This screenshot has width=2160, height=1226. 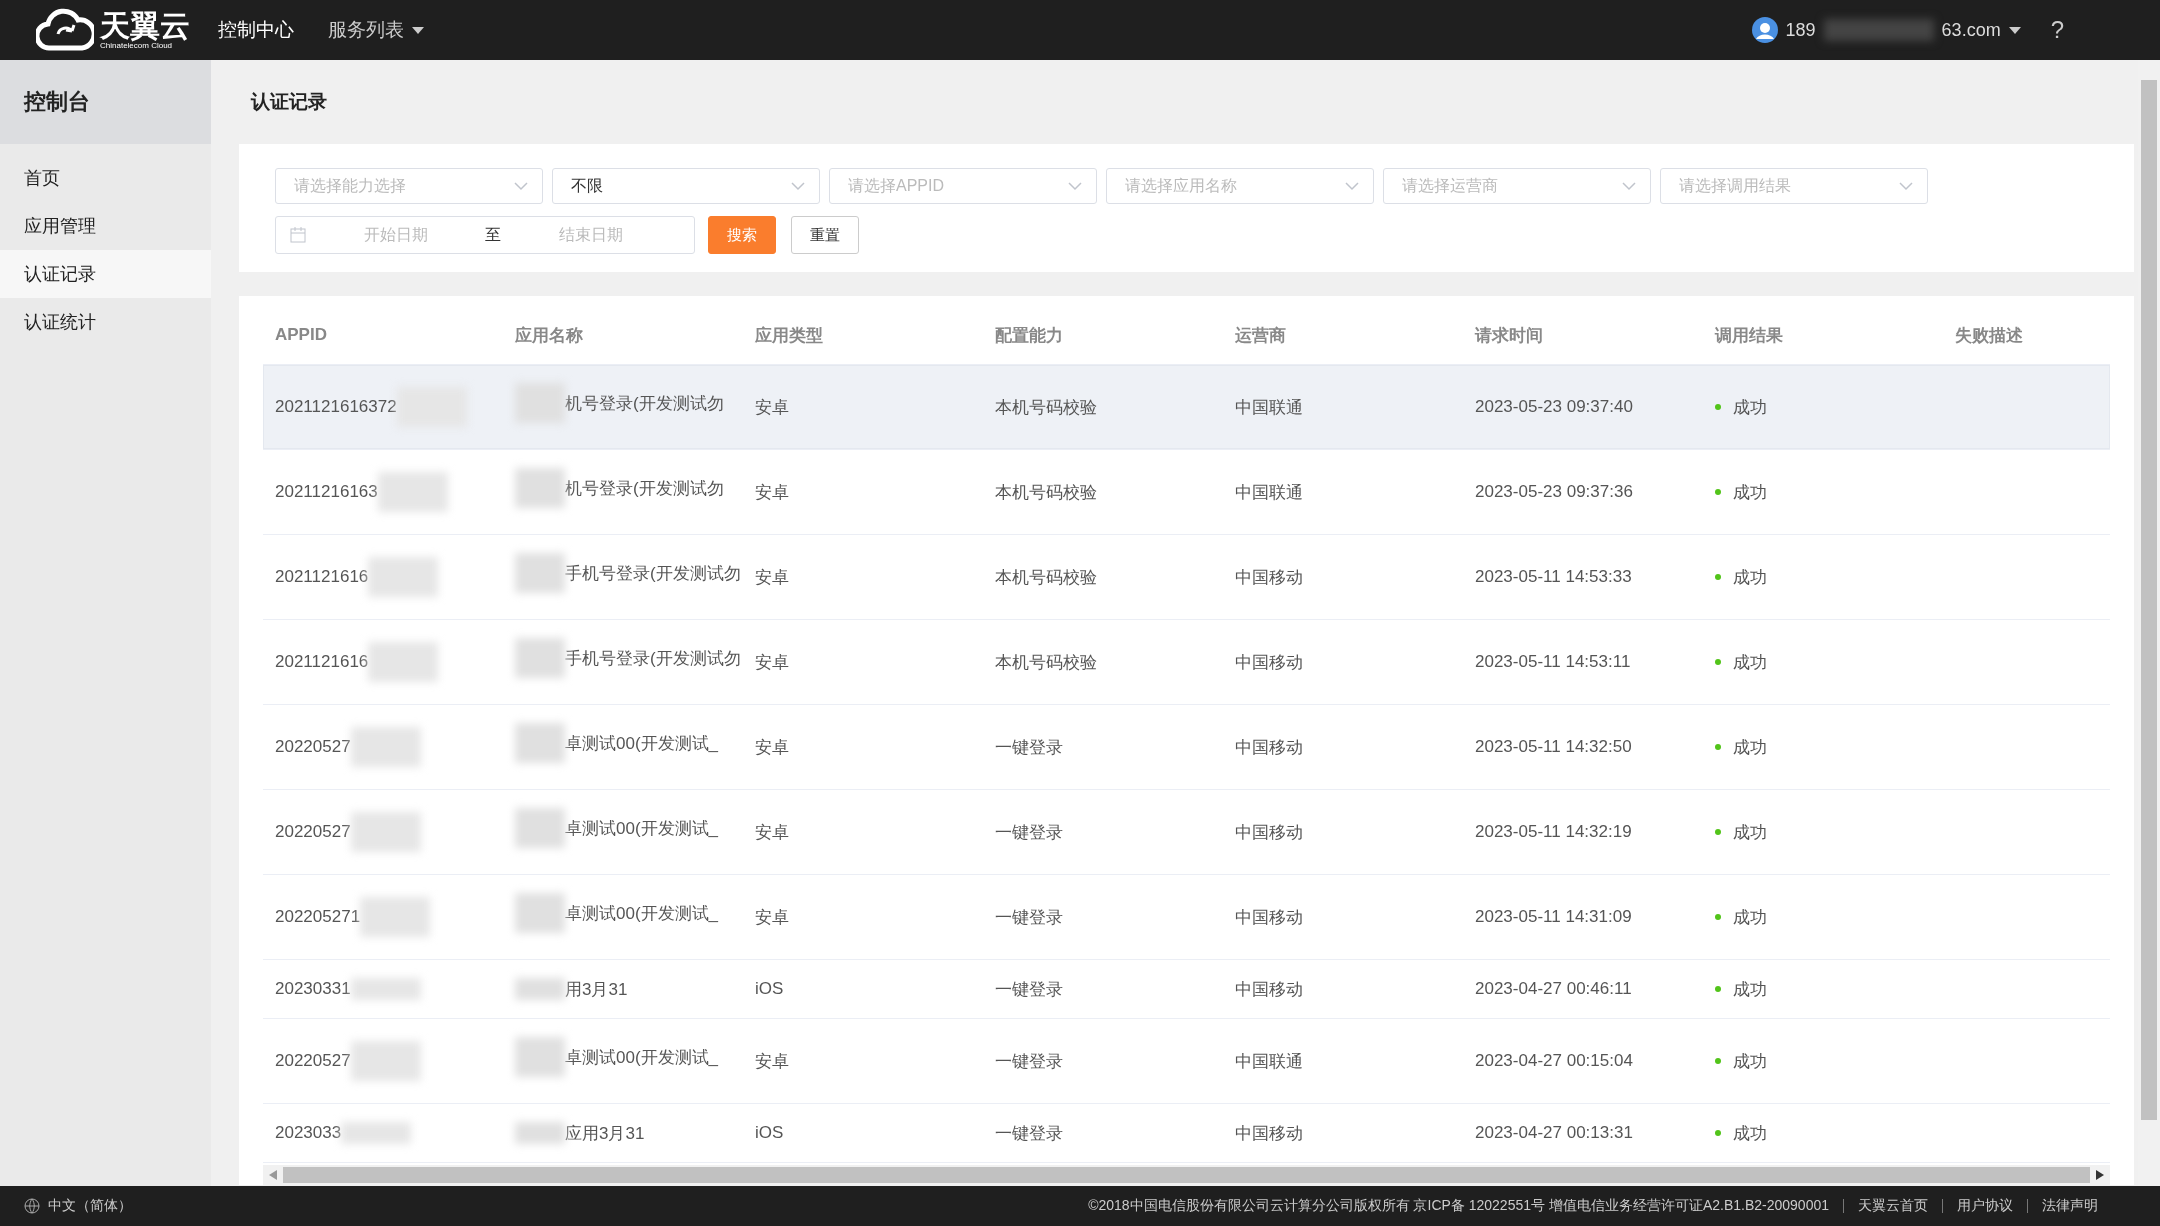 I want to click on table-cell: 2021121616, so click(x=322, y=662).